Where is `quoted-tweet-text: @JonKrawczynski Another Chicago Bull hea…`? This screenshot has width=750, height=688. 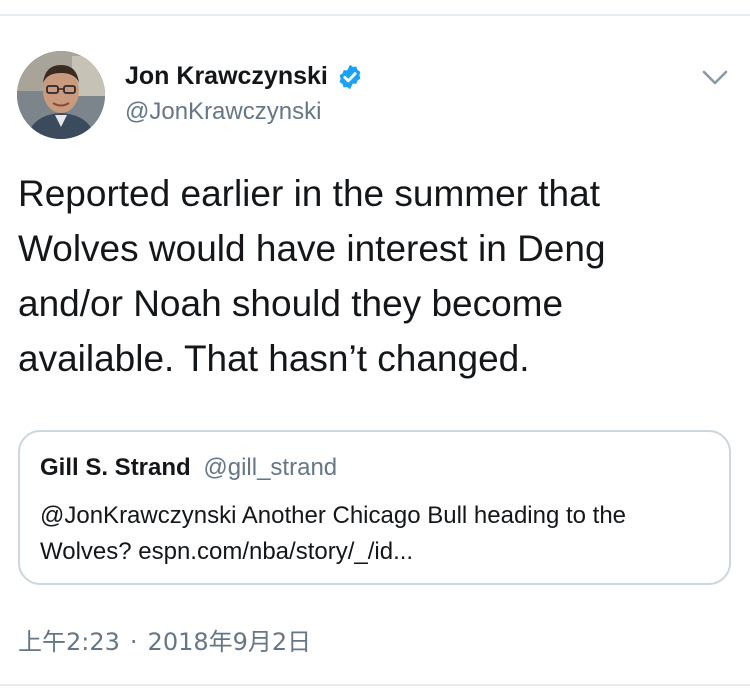
quoted-tweet-text: @JonKrawczynski Another Chicago Bull hea… is located at coordinates (333, 533).